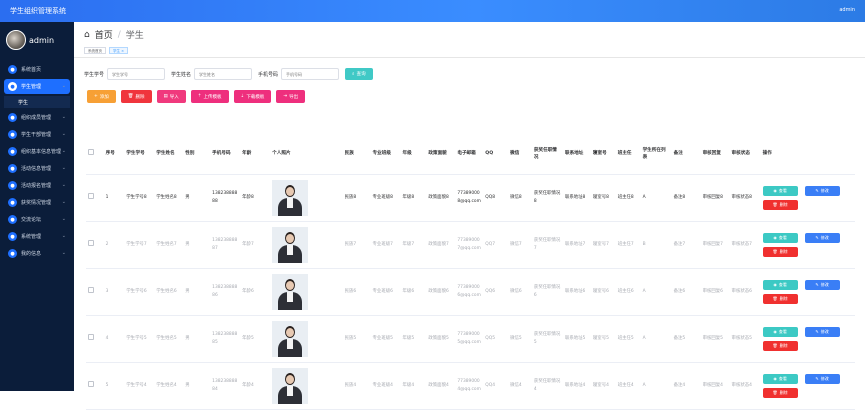 This screenshot has width=865, height=410. Describe the element at coordinates (306, 154) in the screenshot. I see `column-header: 个人照片` at that location.